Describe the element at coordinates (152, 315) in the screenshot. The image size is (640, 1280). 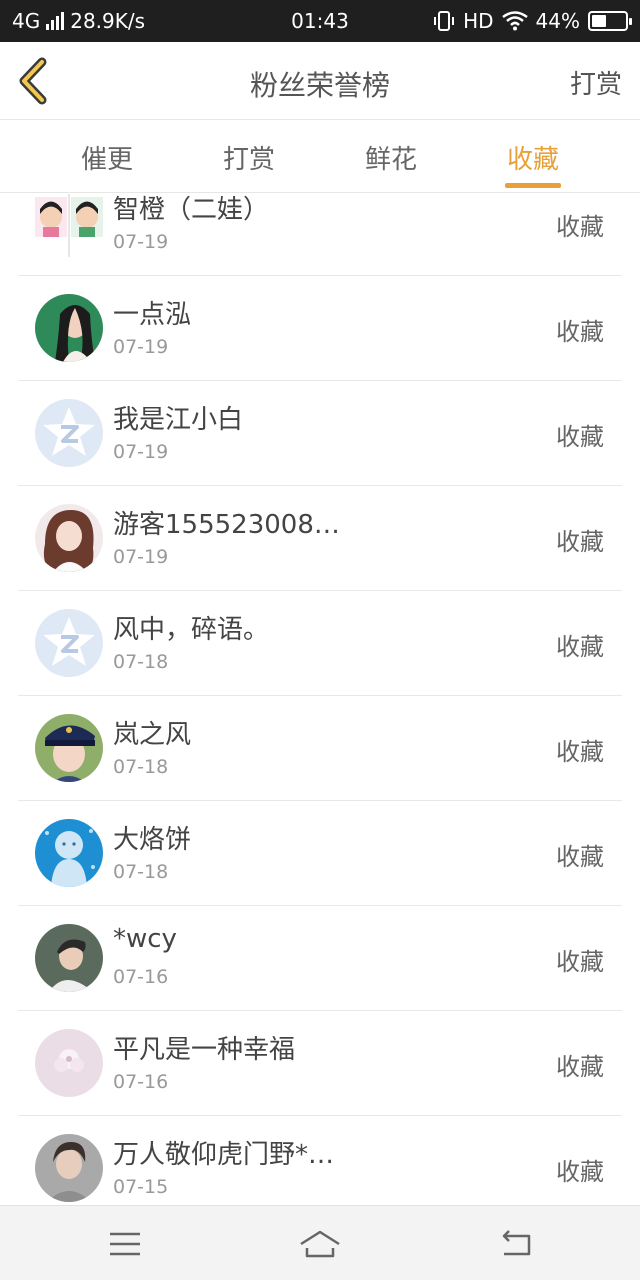
I see `user-name: 一点泓` at that location.